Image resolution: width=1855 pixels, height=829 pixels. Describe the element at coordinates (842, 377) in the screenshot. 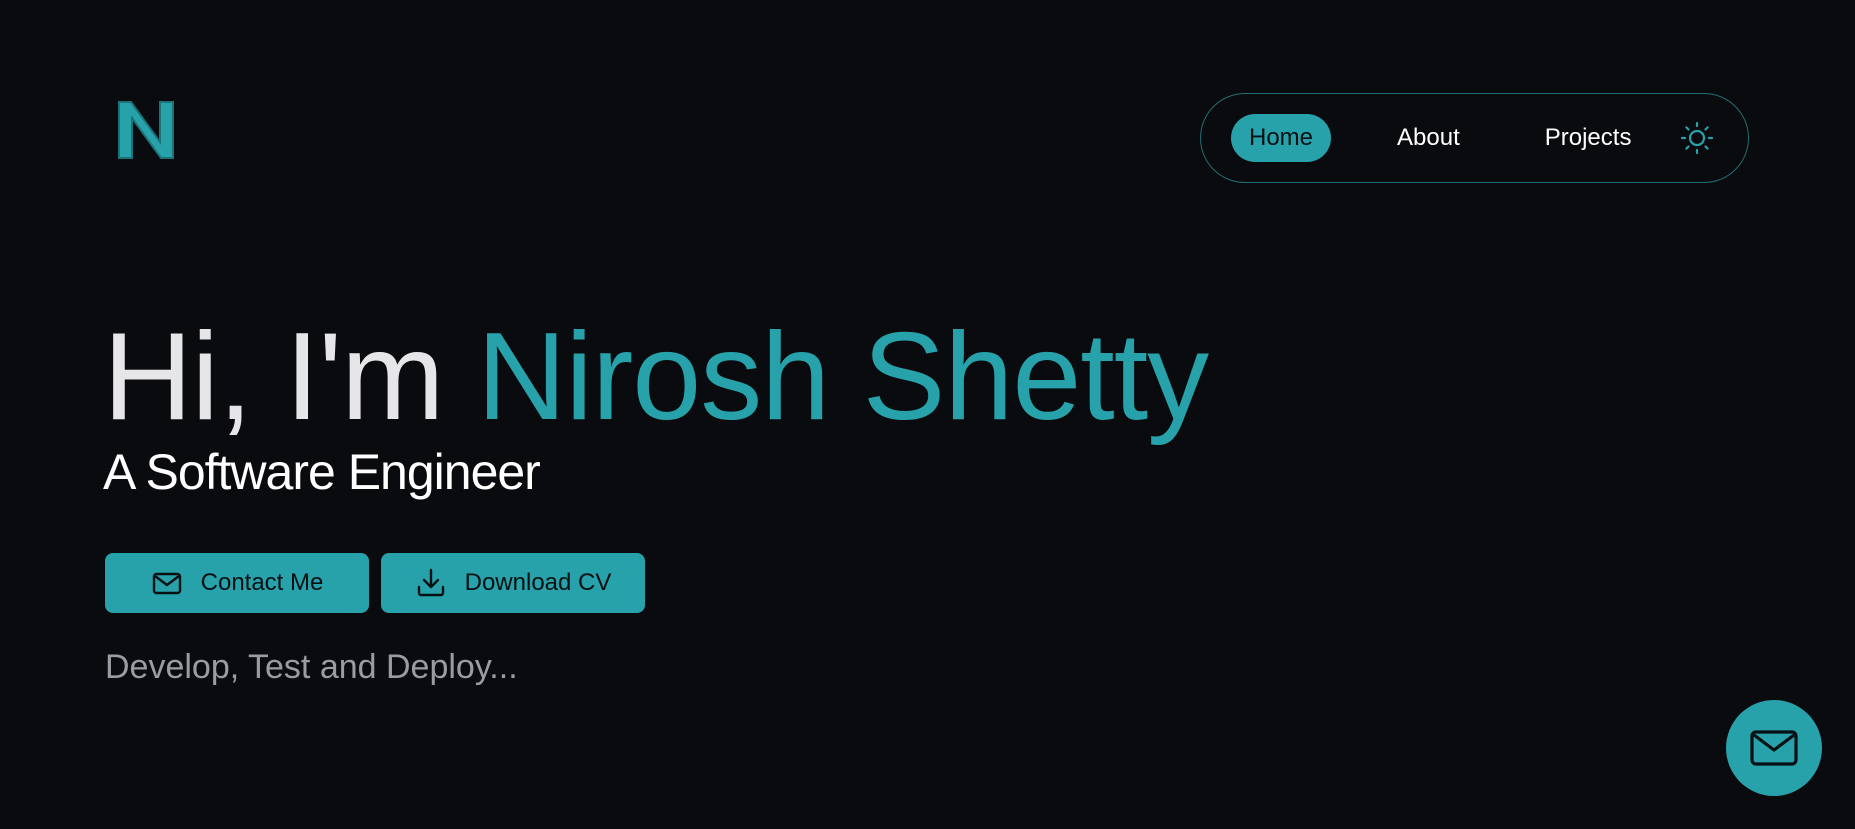

I see `hero-name: Nirosh Shetty` at that location.